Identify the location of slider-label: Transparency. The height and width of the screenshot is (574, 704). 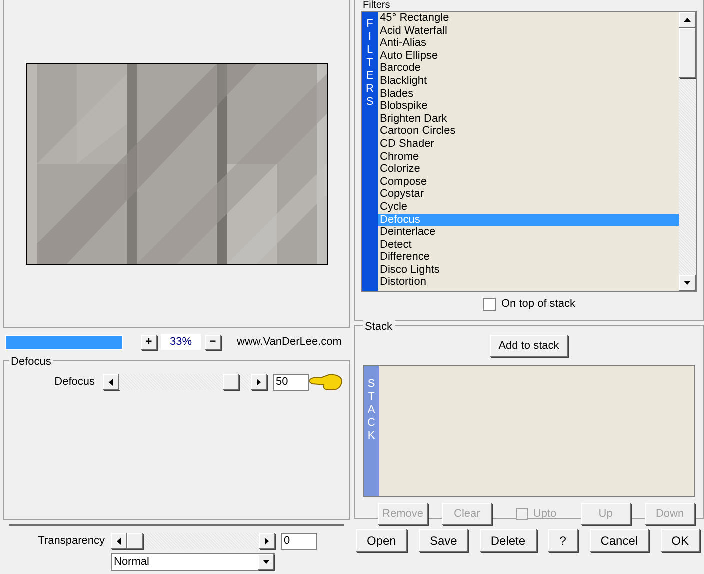
(71, 541).